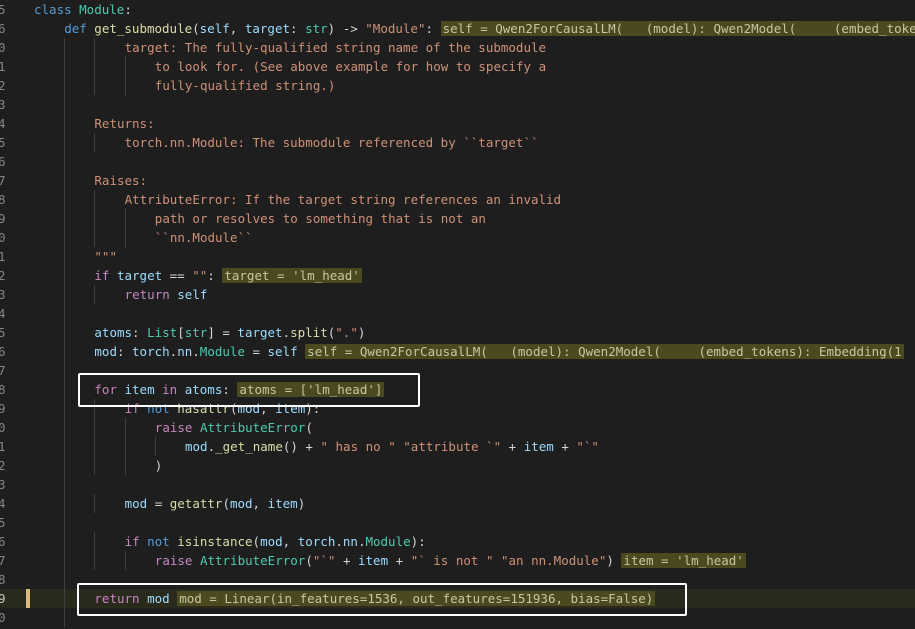 The height and width of the screenshot is (629, 915). I want to click on line-number-text: 9, so click(3, 218).